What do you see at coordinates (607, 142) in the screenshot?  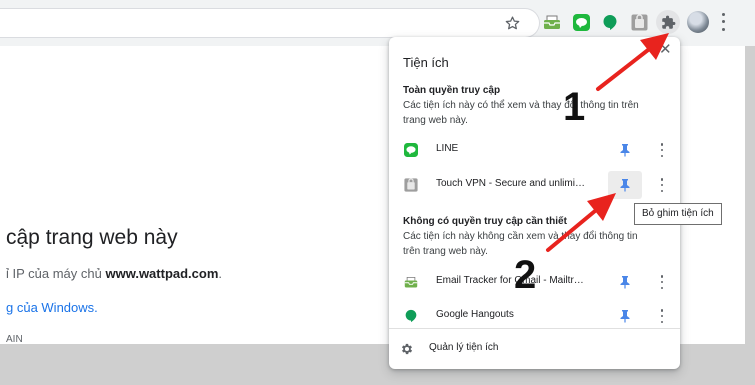 I see `annotation-arrows` at bounding box center [607, 142].